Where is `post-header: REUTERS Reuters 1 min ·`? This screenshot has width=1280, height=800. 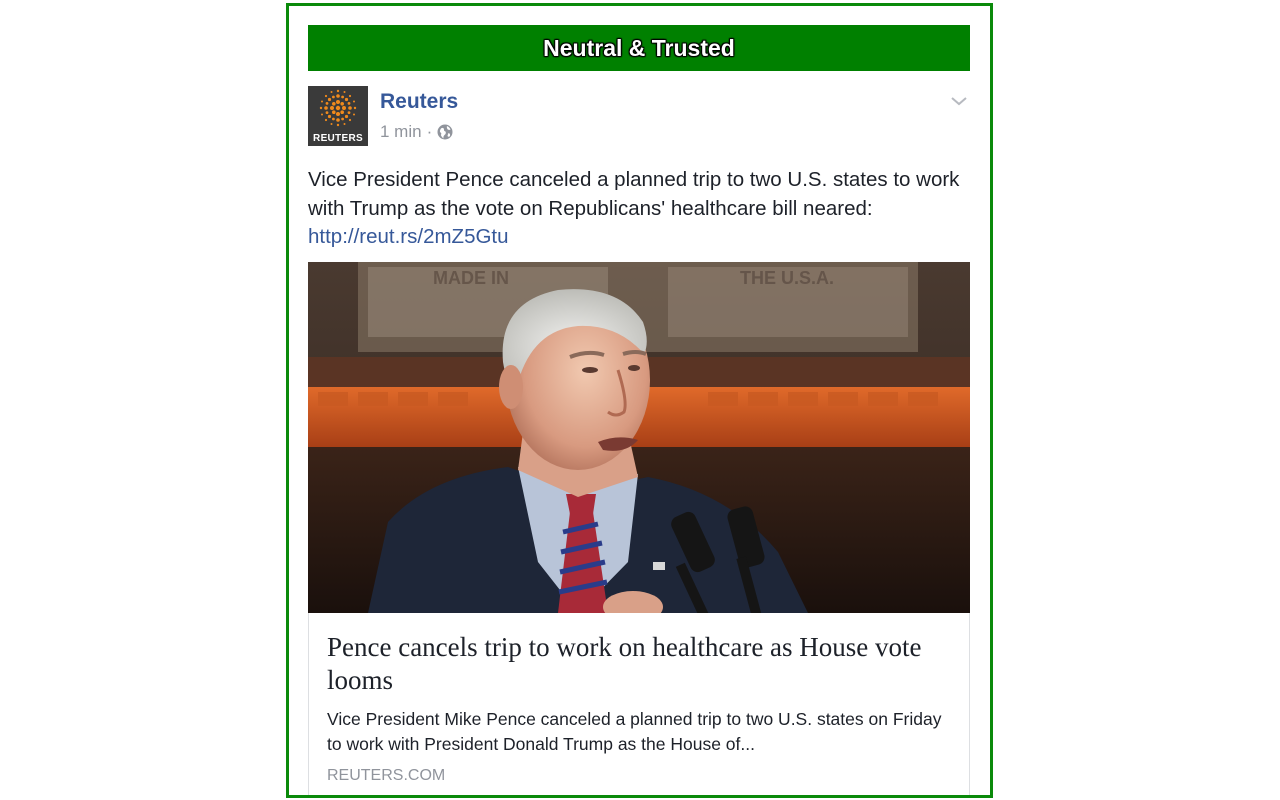 post-header: REUTERS Reuters 1 min · is located at coordinates (639, 117).